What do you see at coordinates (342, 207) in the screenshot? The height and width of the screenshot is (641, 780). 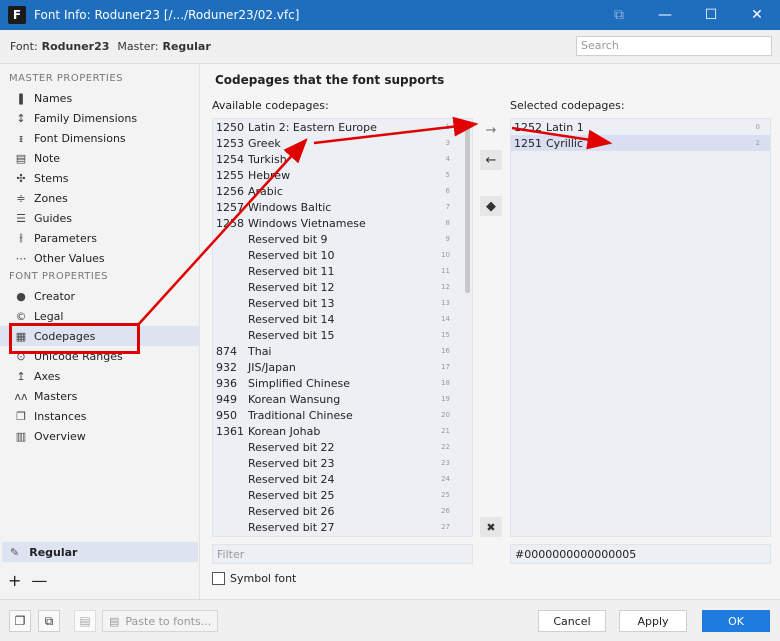 I see `codepage-row: 1257 Windows Baltic 7` at bounding box center [342, 207].